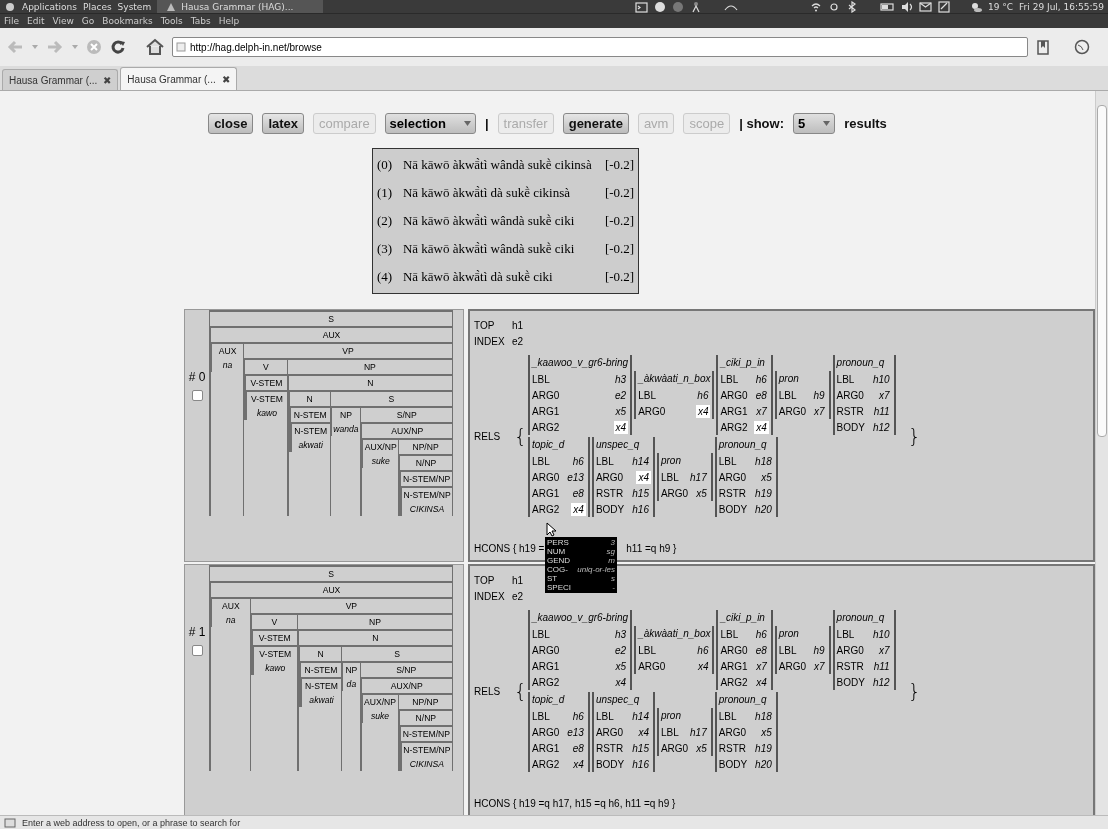 Image resolution: width=1108 pixels, height=829 pixels. What do you see at coordinates (621, 650) in the screenshot?
I see `feature-value: e2` at bounding box center [621, 650].